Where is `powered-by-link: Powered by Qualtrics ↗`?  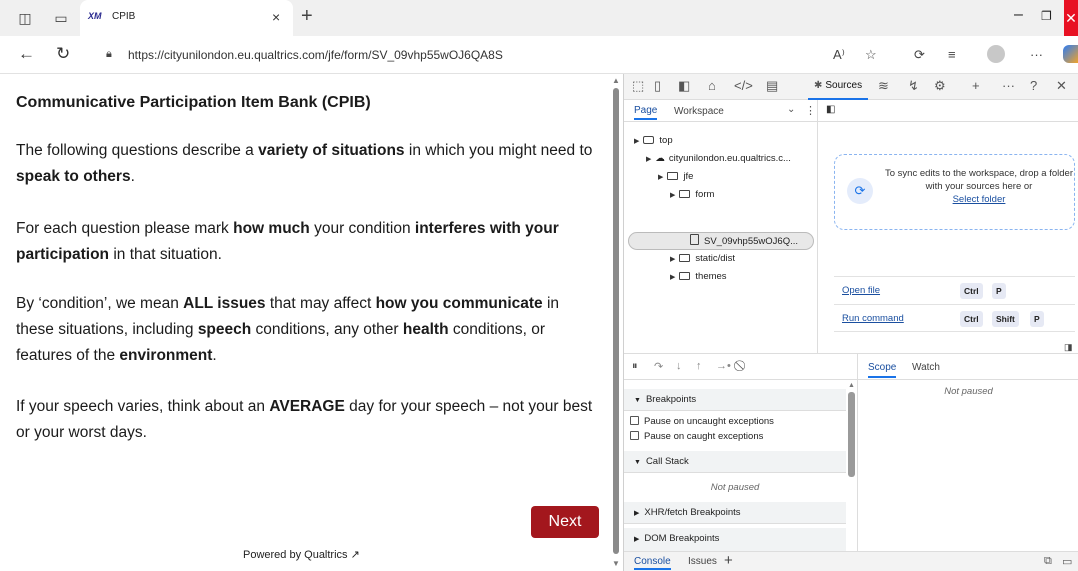 powered-by-link: Powered by Qualtrics ↗ is located at coordinates (301, 554).